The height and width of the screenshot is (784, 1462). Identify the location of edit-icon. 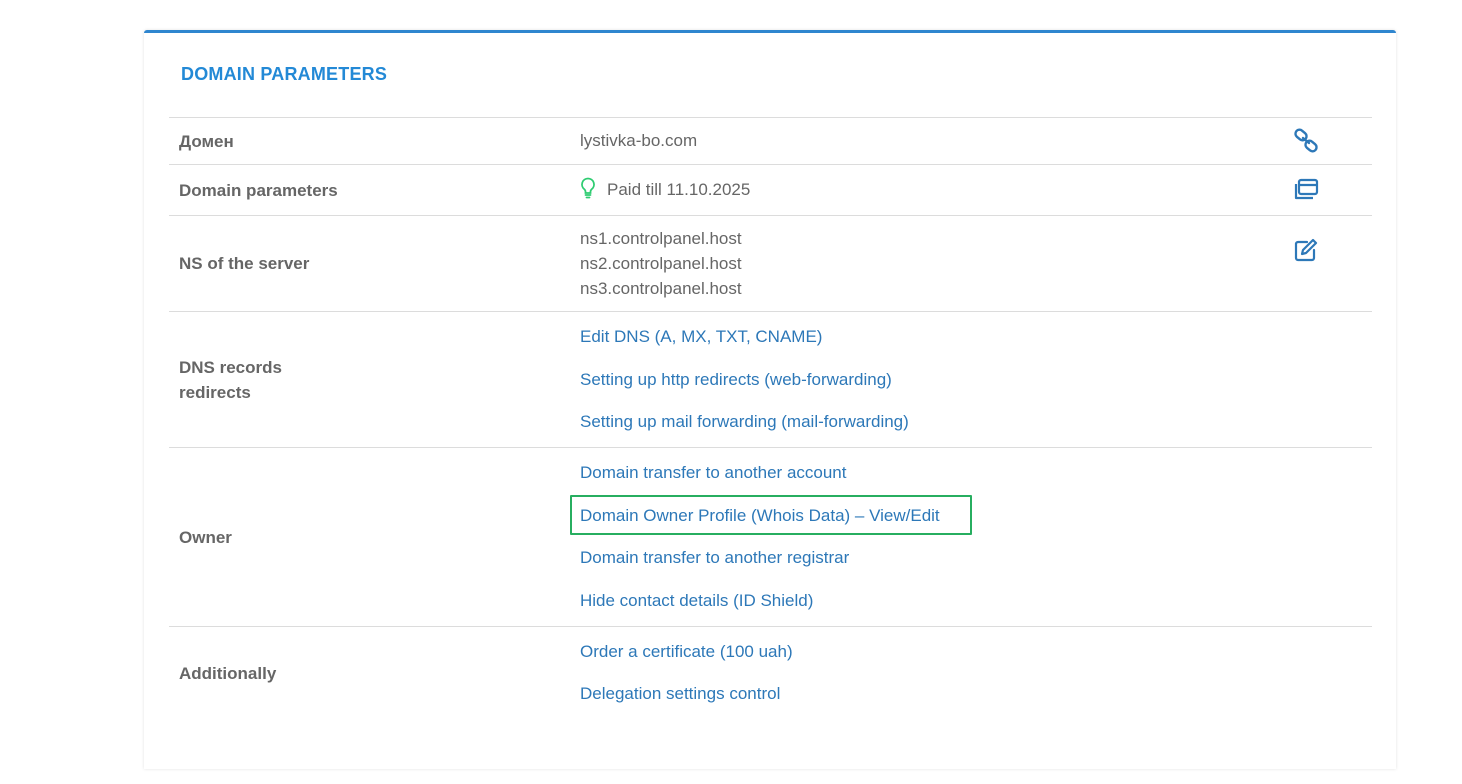
(1306, 250).